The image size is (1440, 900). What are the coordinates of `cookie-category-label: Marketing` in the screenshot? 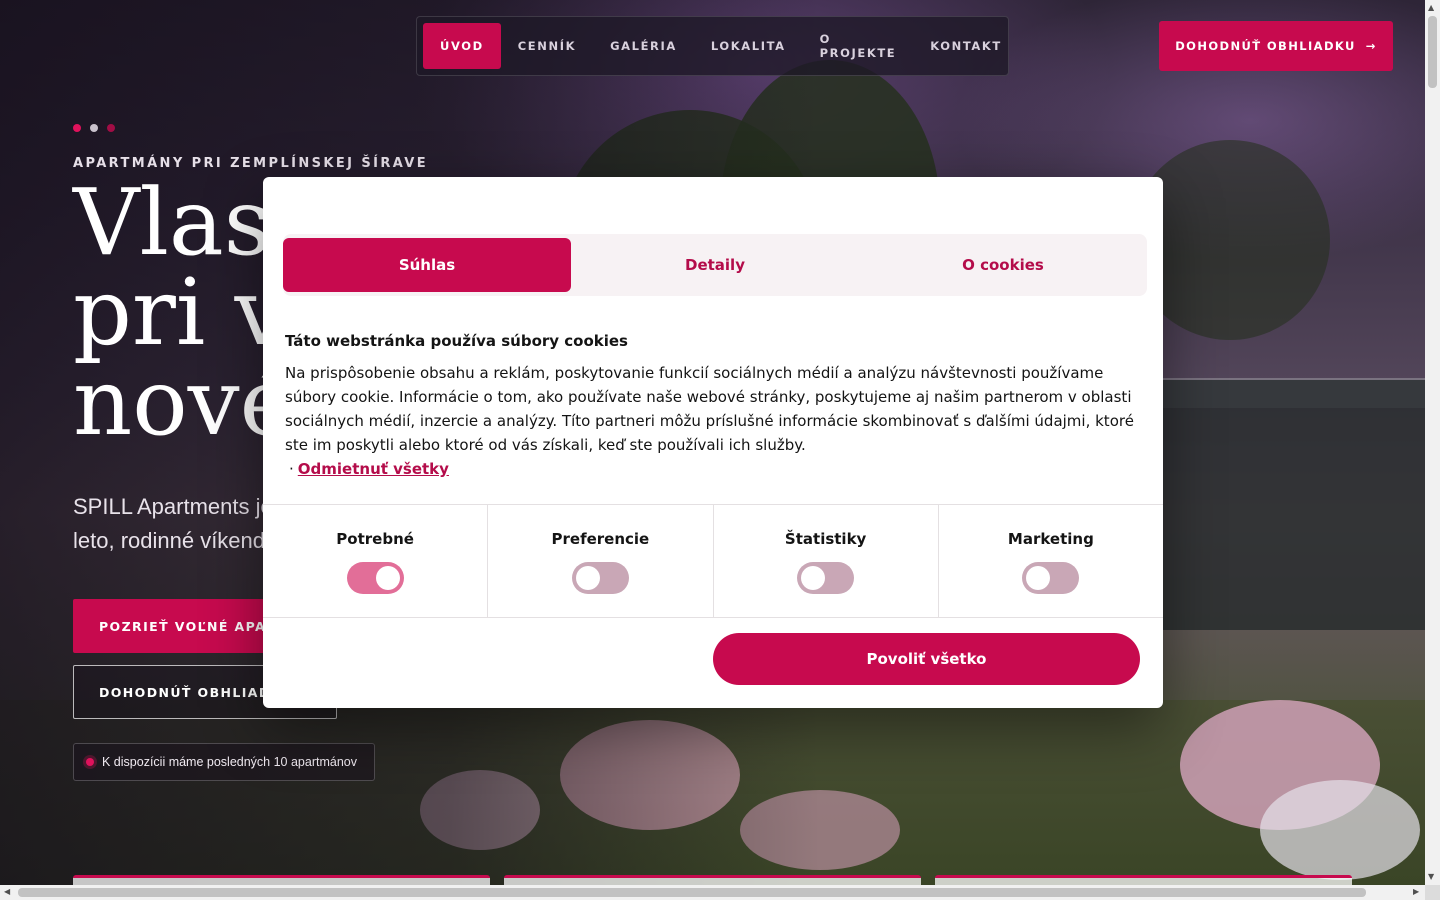 It's located at (1050, 539).